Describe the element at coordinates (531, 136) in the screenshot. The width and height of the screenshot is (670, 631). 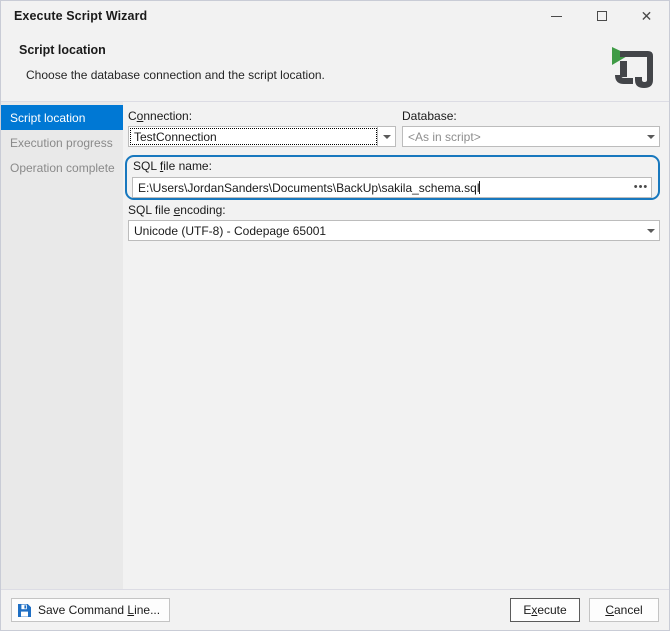
I see `database-combobox: <As in script>` at that location.